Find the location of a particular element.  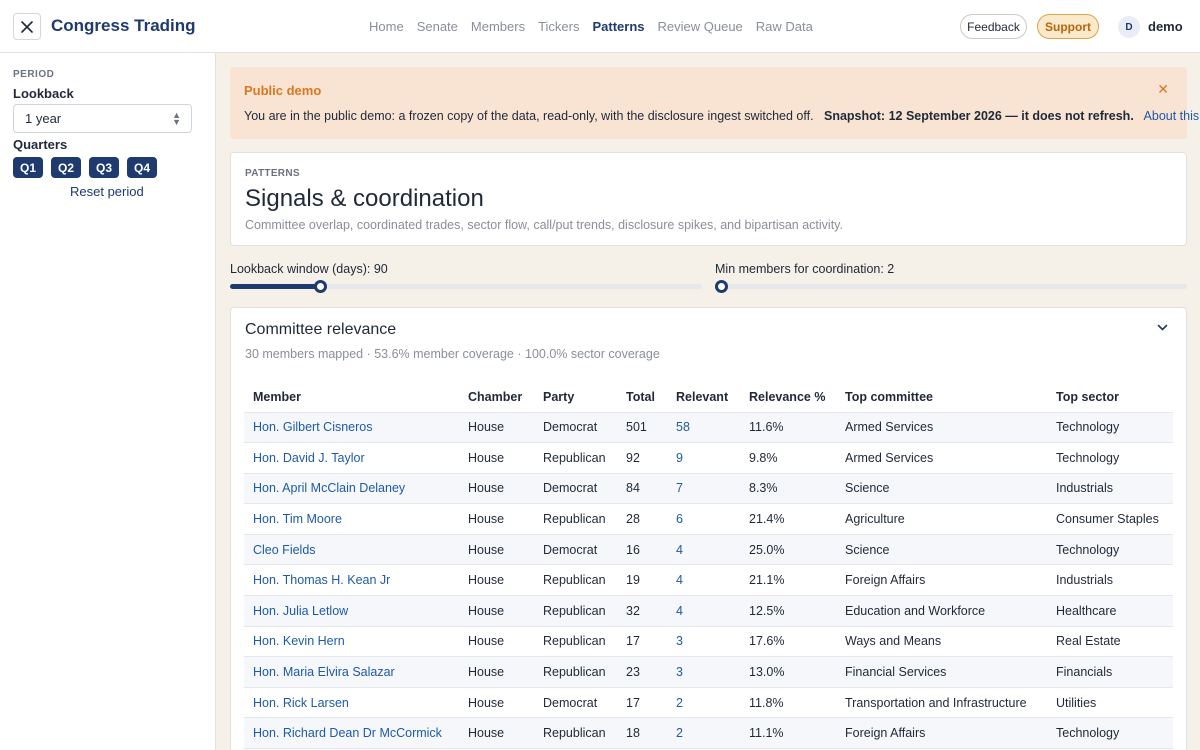

column-header: Relevance % is located at coordinates (788, 397).